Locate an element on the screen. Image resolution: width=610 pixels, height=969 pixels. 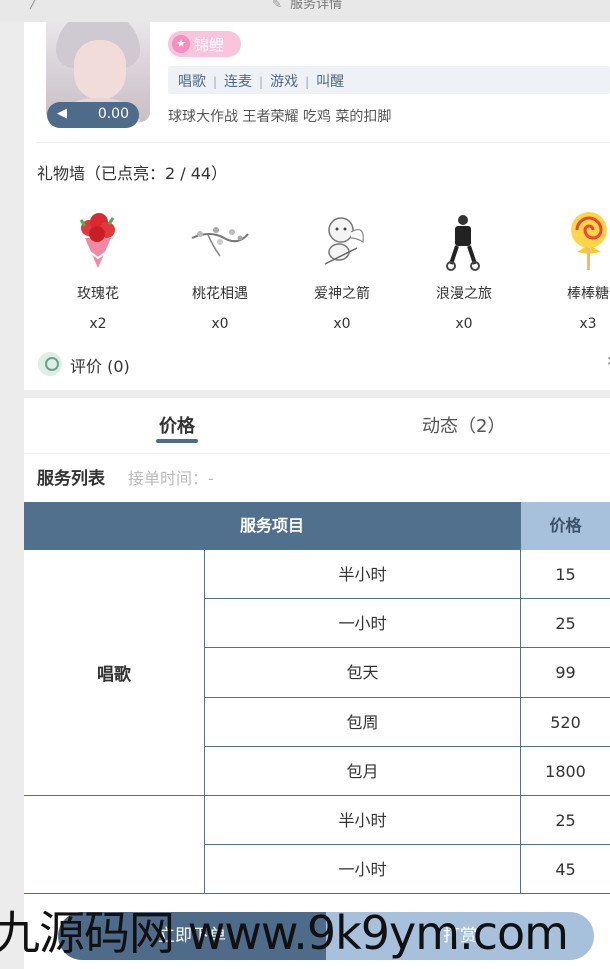
price-cell: 15 is located at coordinates (565, 575).